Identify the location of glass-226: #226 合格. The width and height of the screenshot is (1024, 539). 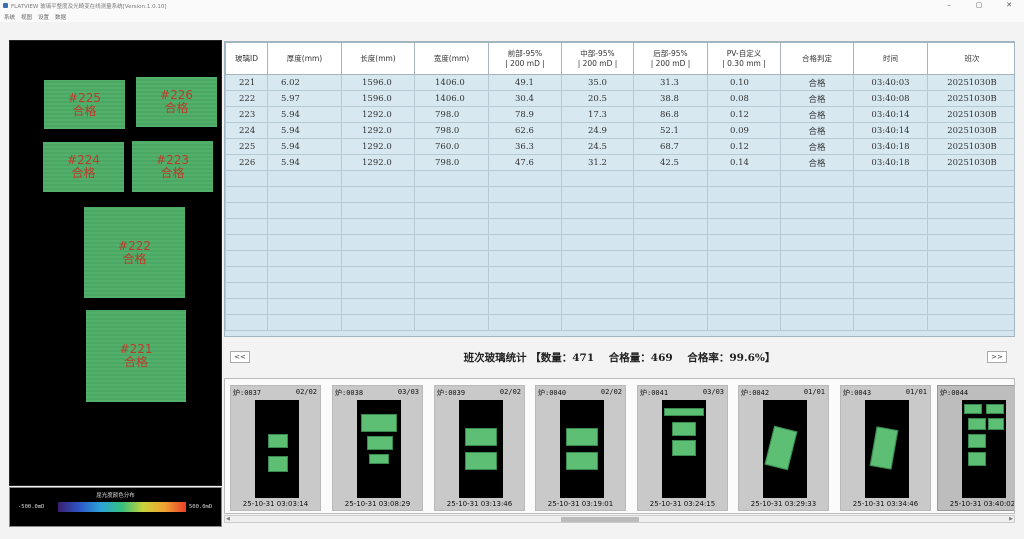
(176, 102).